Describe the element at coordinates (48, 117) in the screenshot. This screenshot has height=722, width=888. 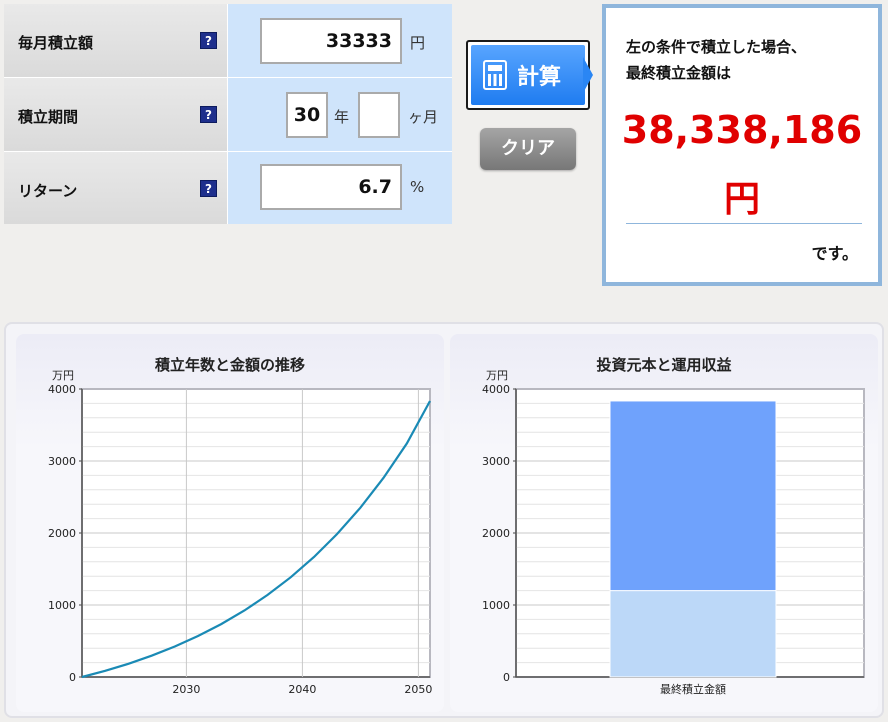
I see `period-label: 積立期間` at that location.